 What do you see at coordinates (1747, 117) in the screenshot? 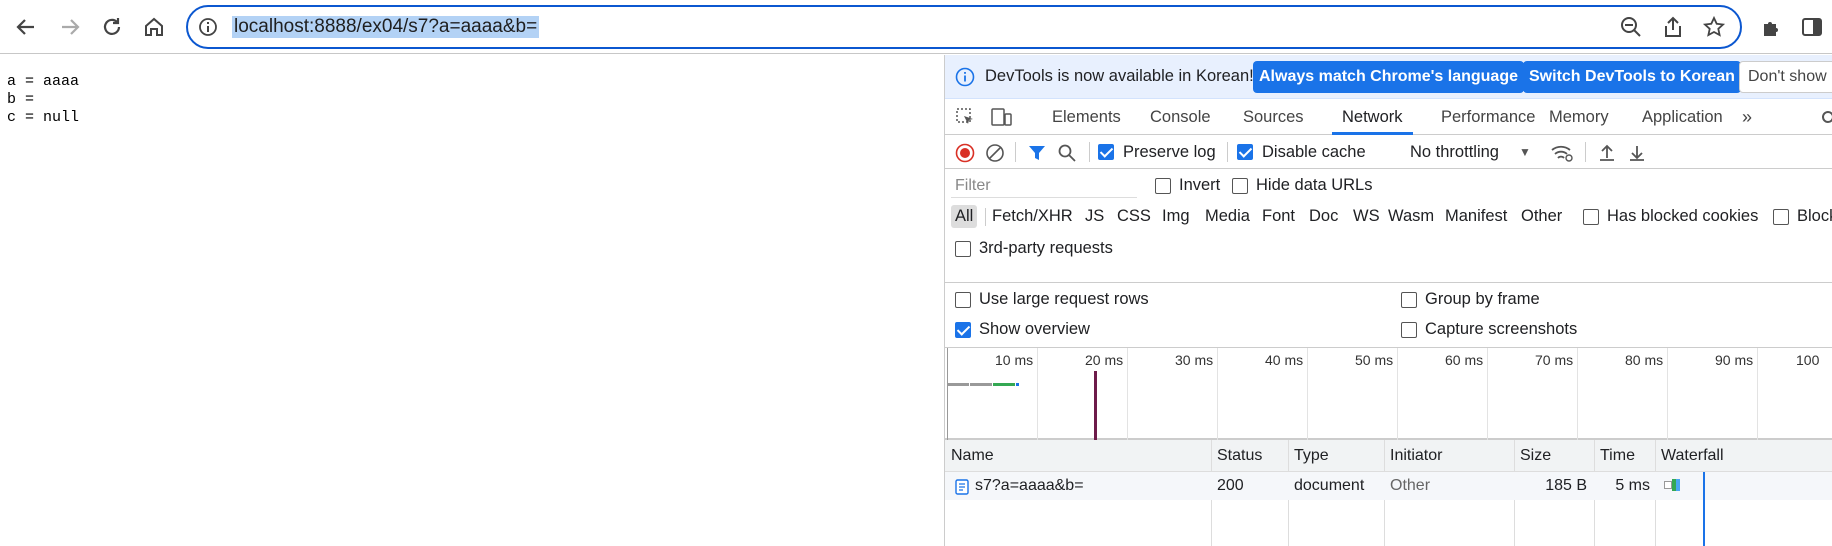
I see `more-tabs-chevron-icon: »` at bounding box center [1747, 117].